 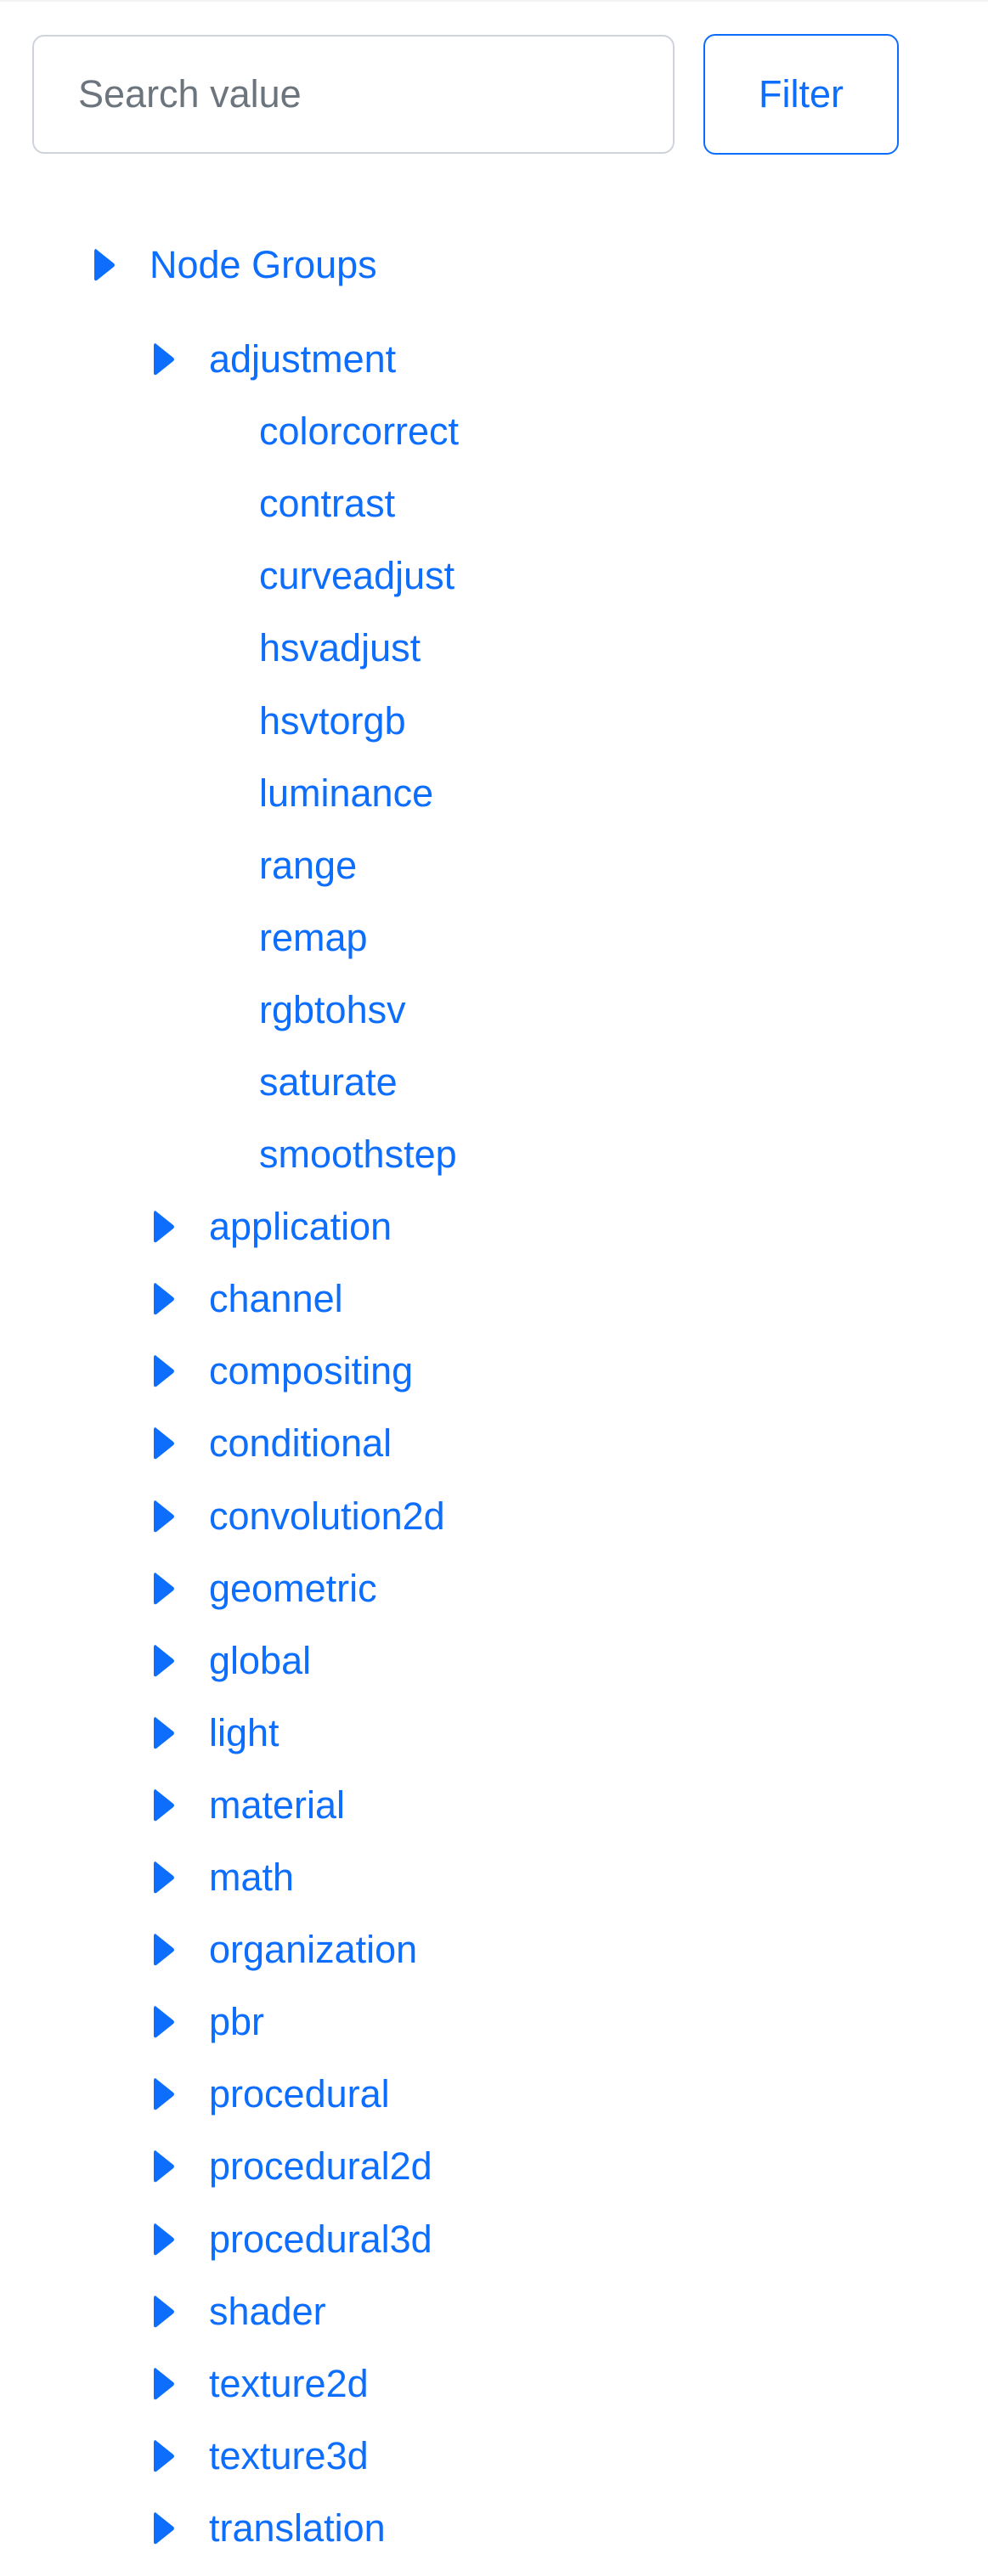 I want to click on tree-leaf-hsvadjust: hsvadjust, so click(x=340, y=648).